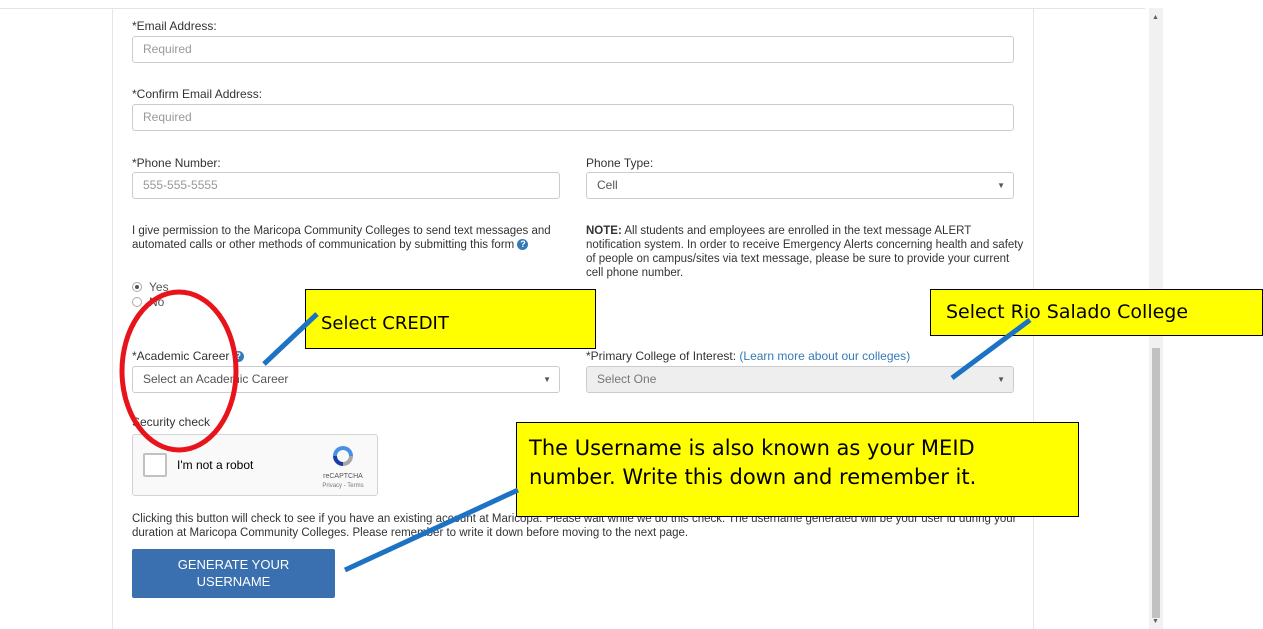 The image size is (1263, 629). What do you see at coordinates (572, 8) in the screenshot?
I see `page-top-divider` at bounding box center [572, 8].